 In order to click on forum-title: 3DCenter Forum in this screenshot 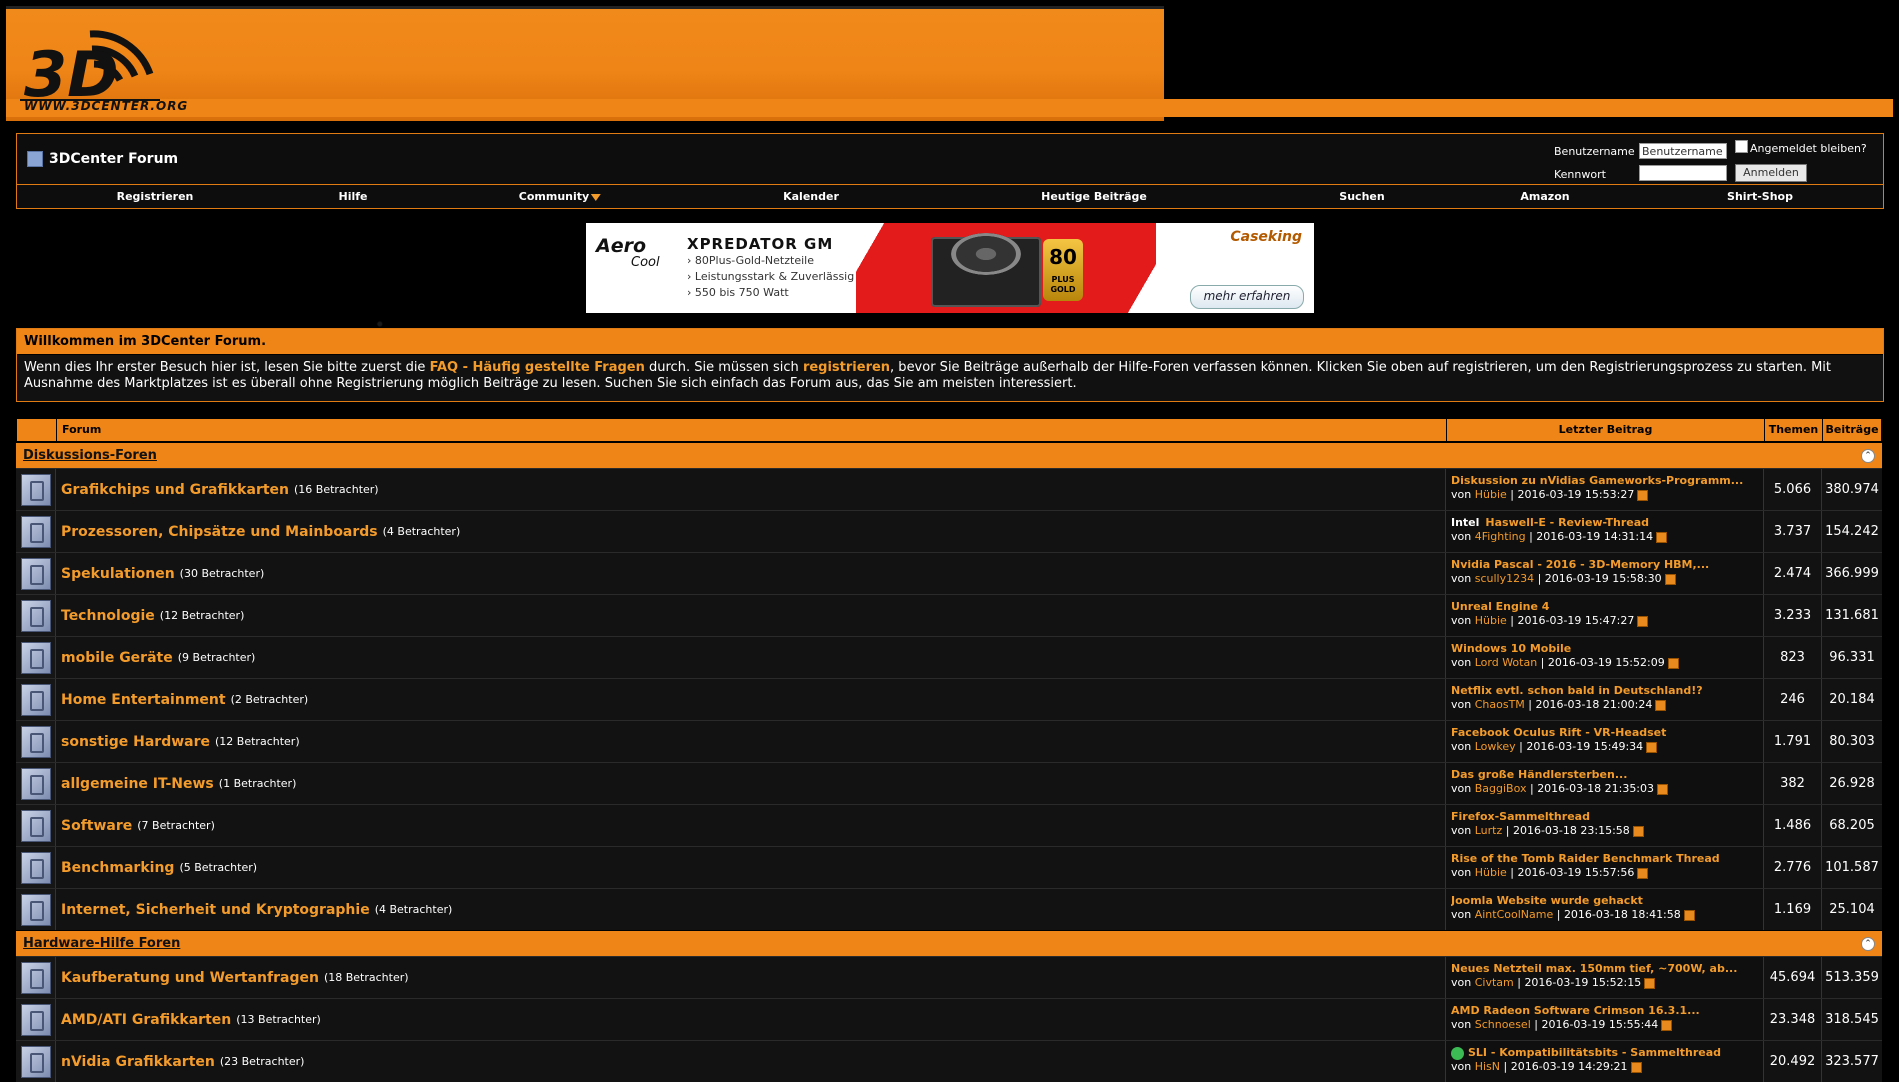, I will do `click(113, 159)`.